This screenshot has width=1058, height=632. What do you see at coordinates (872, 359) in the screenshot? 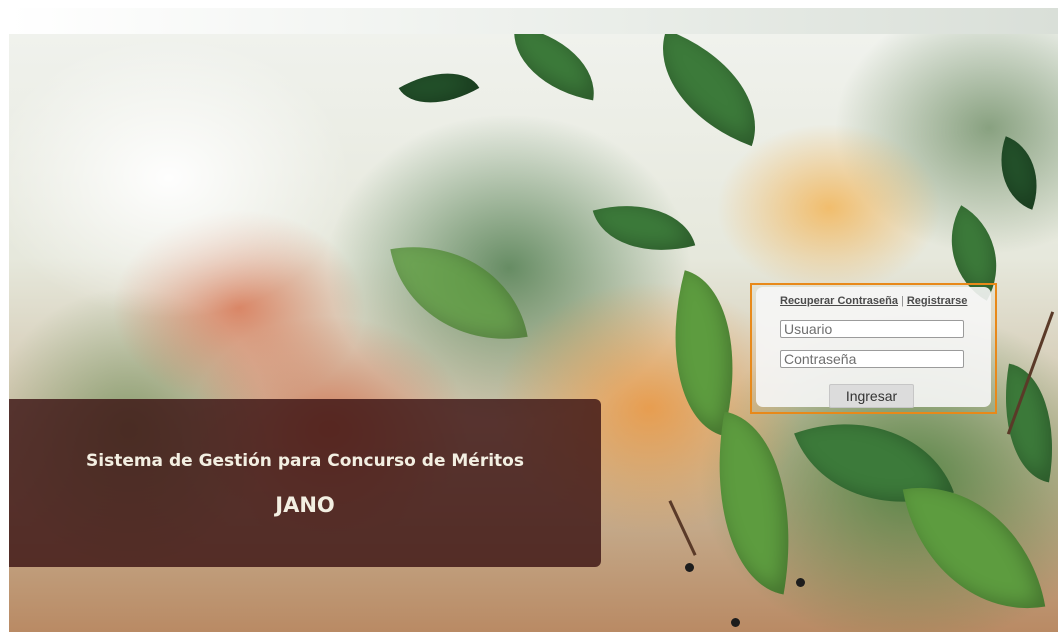
I see `password-input` at bounding box center [872, 359].